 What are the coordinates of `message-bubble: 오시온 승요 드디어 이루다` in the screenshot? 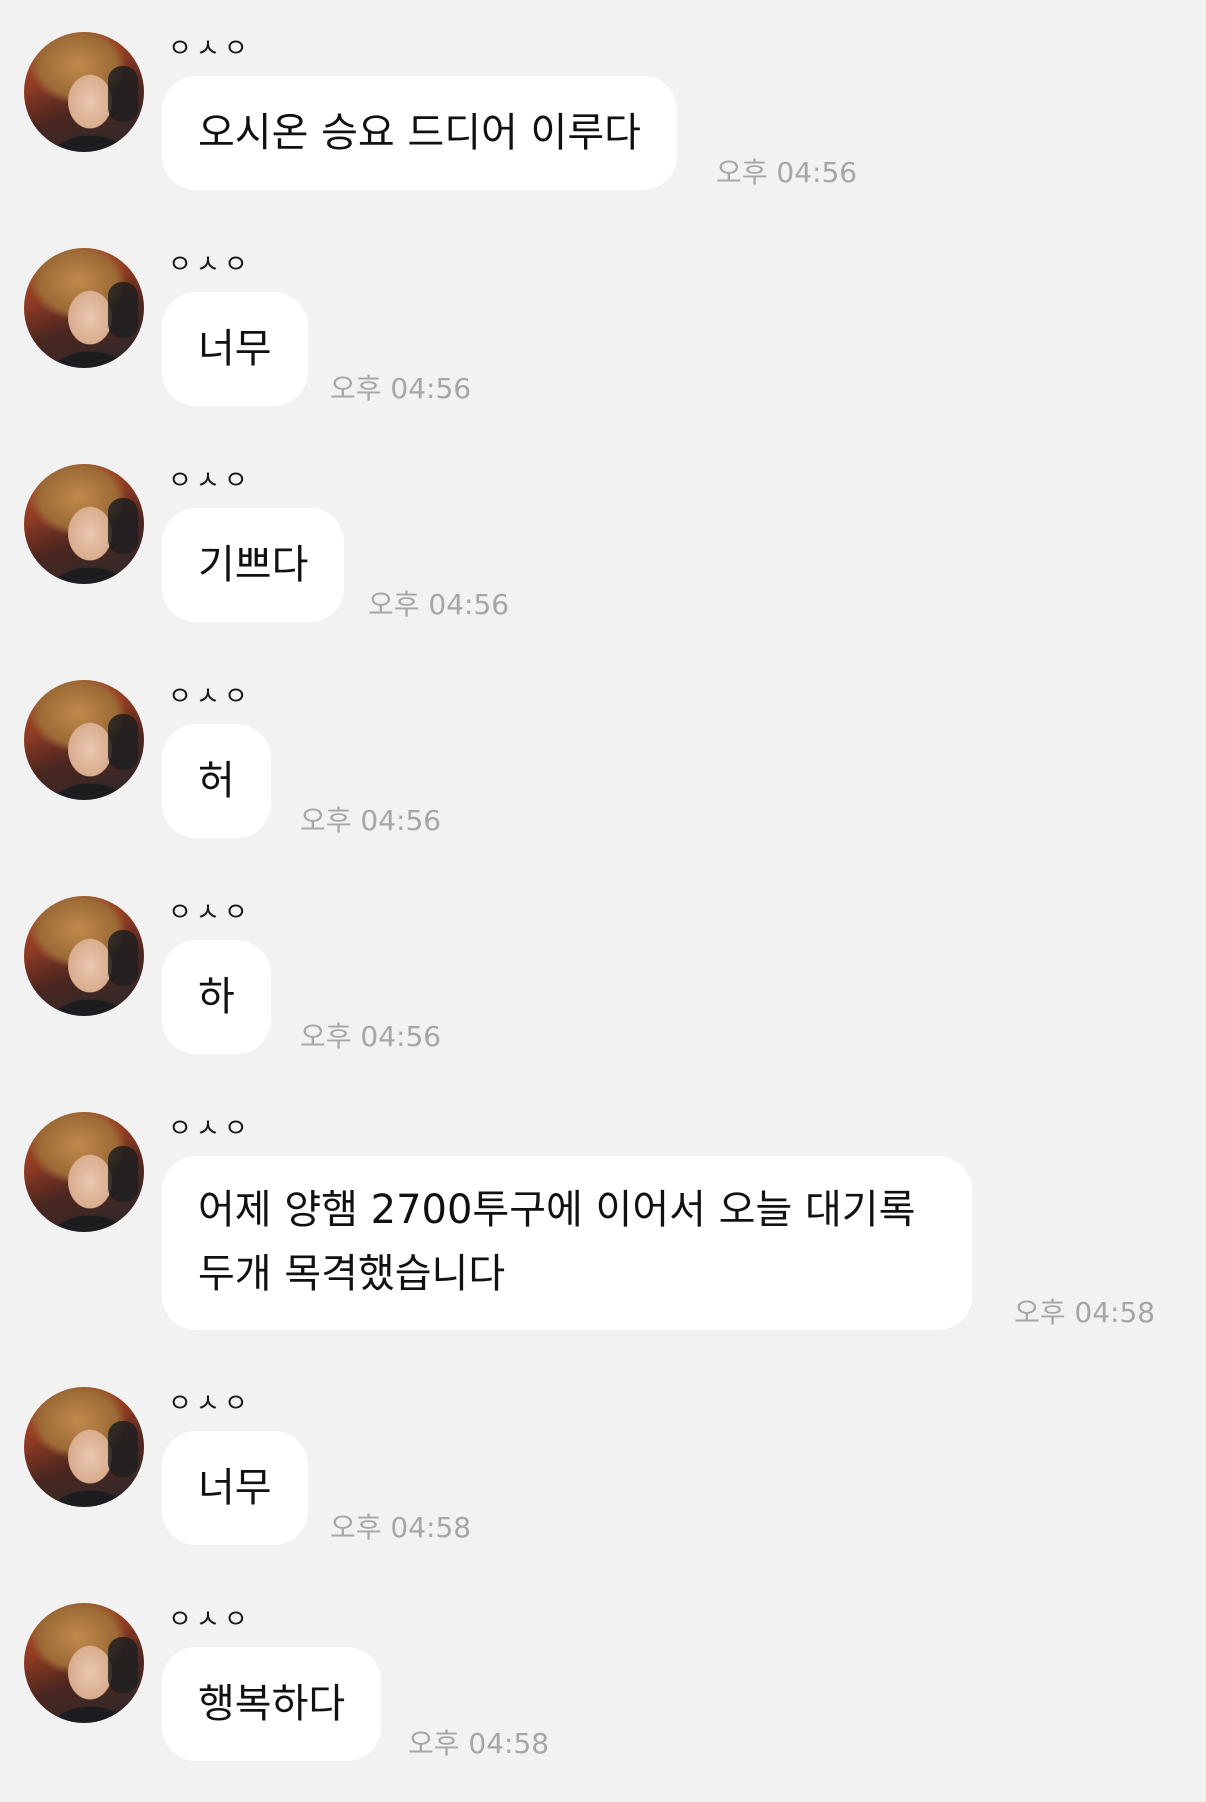 It's located at (419, 133).